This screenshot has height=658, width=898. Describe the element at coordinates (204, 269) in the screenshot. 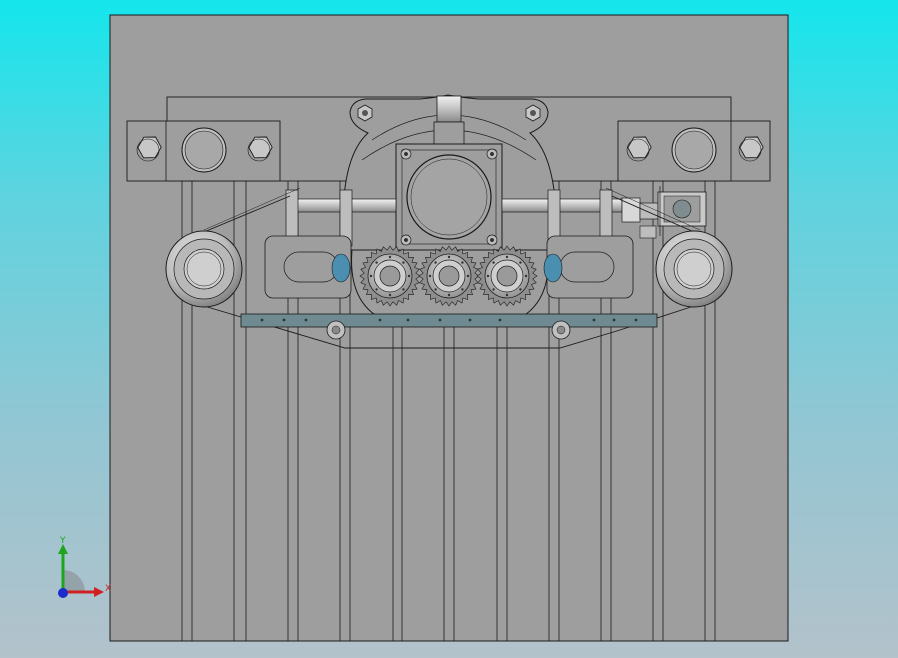

I see `left-pulley` at that location.